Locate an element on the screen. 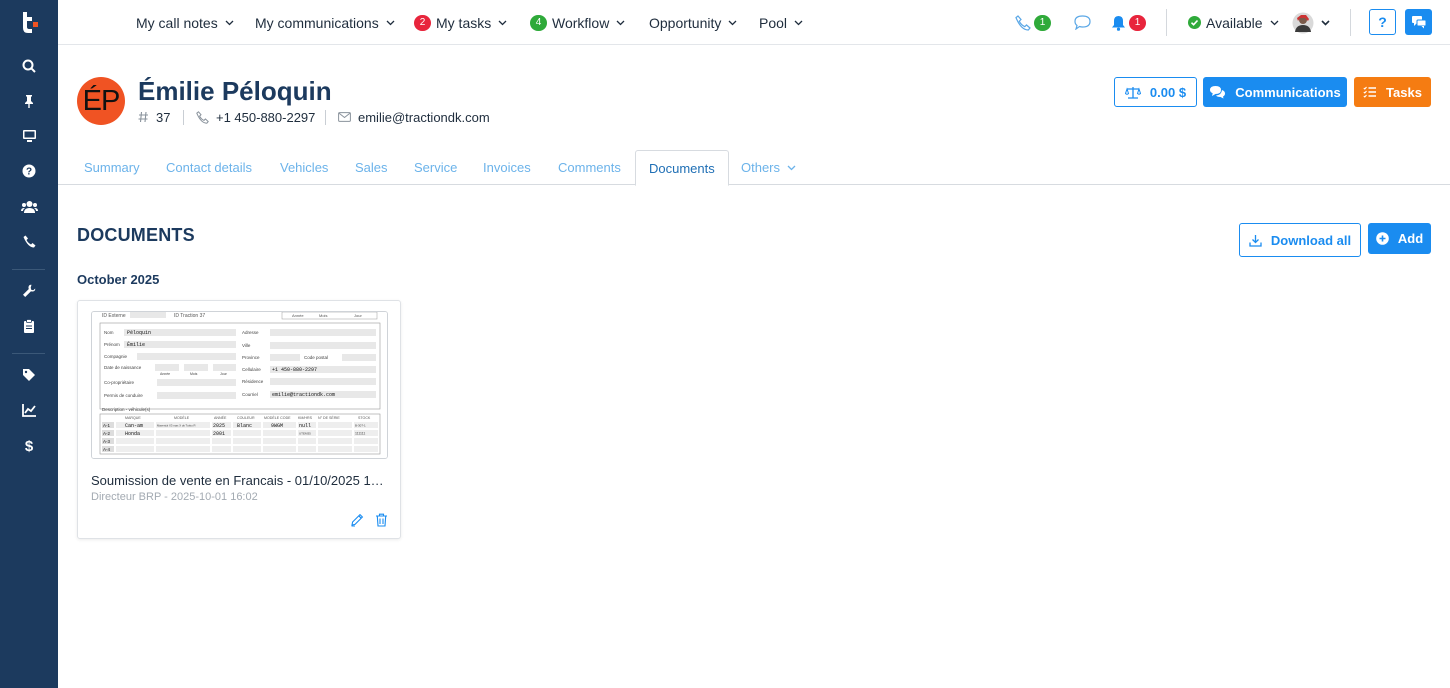 The width and height of the screenshot is (1450, 688). dollar-icon: $ is located at coordinates (29, 445).